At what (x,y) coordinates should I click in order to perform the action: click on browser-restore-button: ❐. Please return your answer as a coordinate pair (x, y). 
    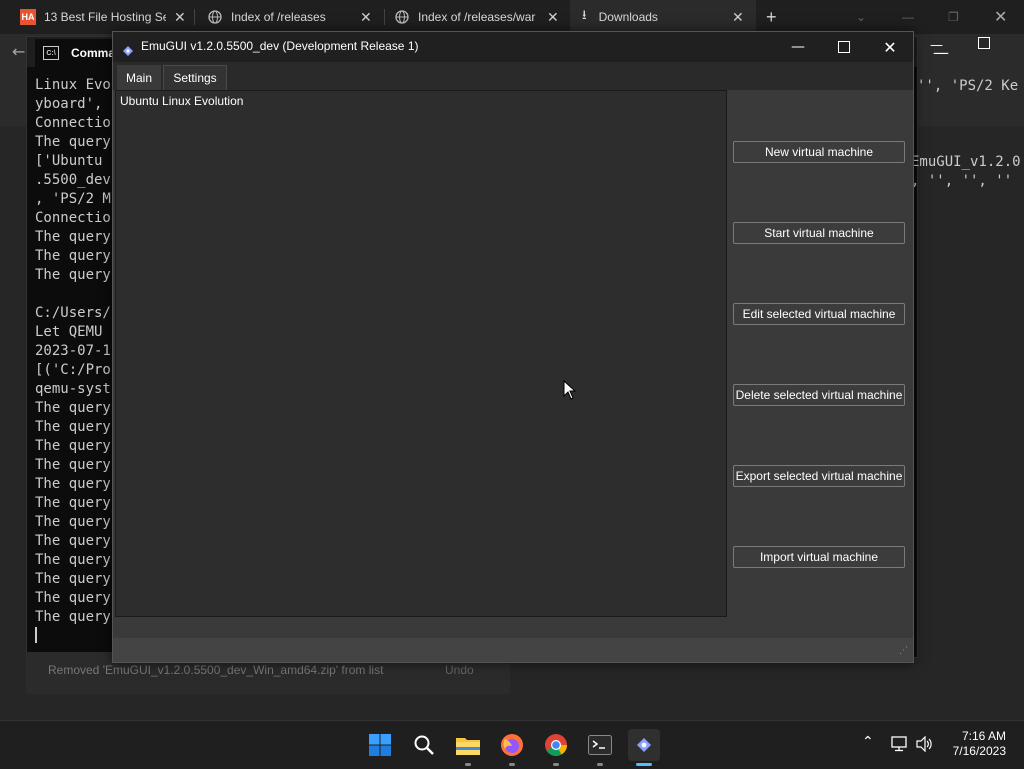
    Looking at the image, I should click on (955, 17).